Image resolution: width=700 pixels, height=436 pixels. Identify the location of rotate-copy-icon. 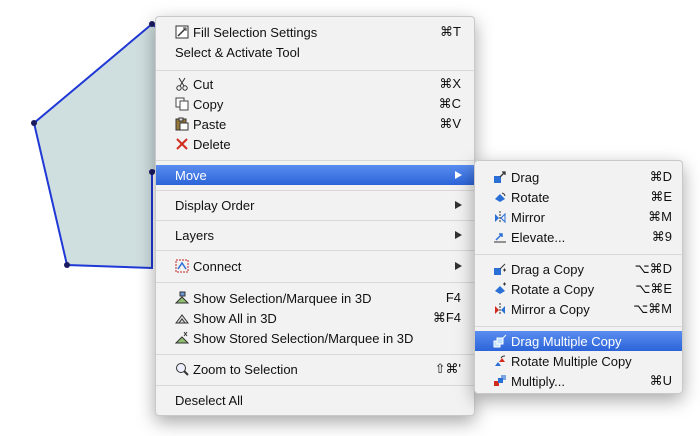
(500, 289).